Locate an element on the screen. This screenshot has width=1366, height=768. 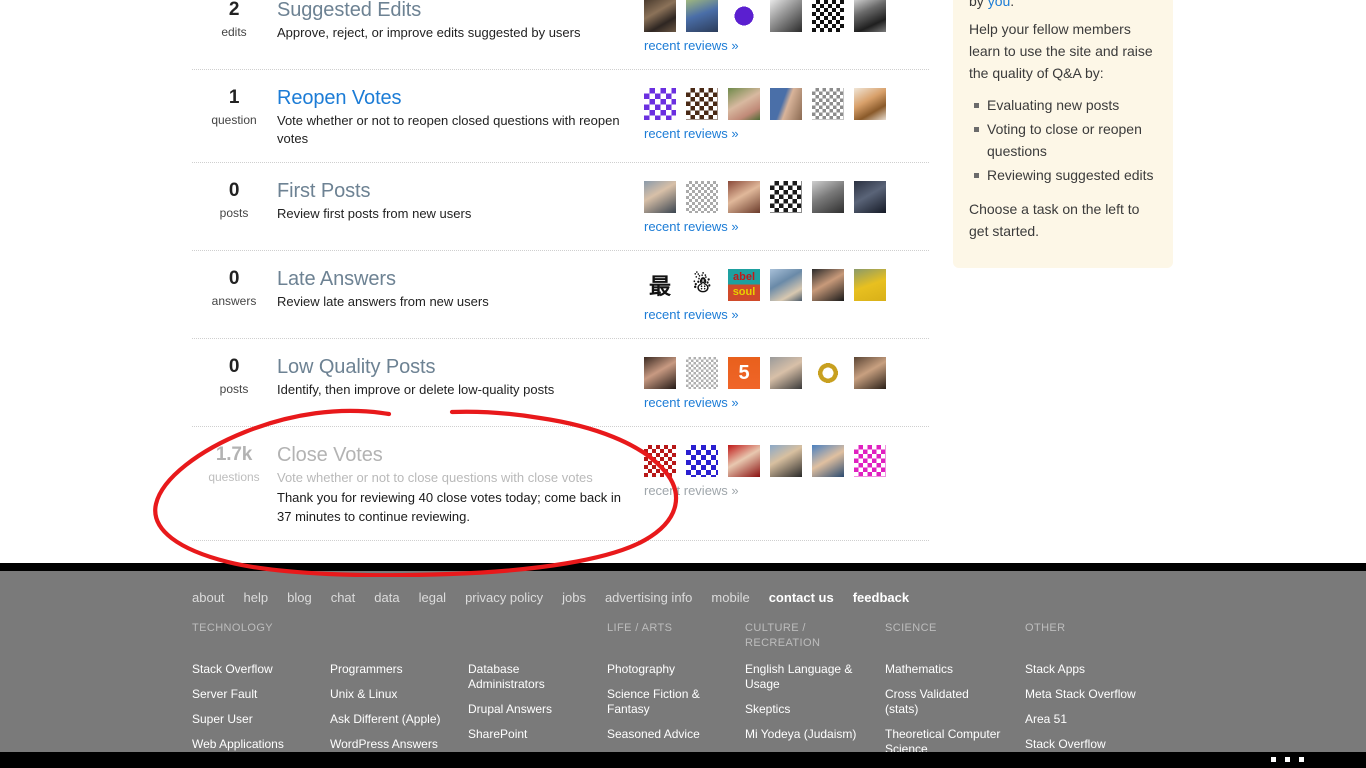
footer-site-link: Drupal Answers is located at coordinates (528, 709).